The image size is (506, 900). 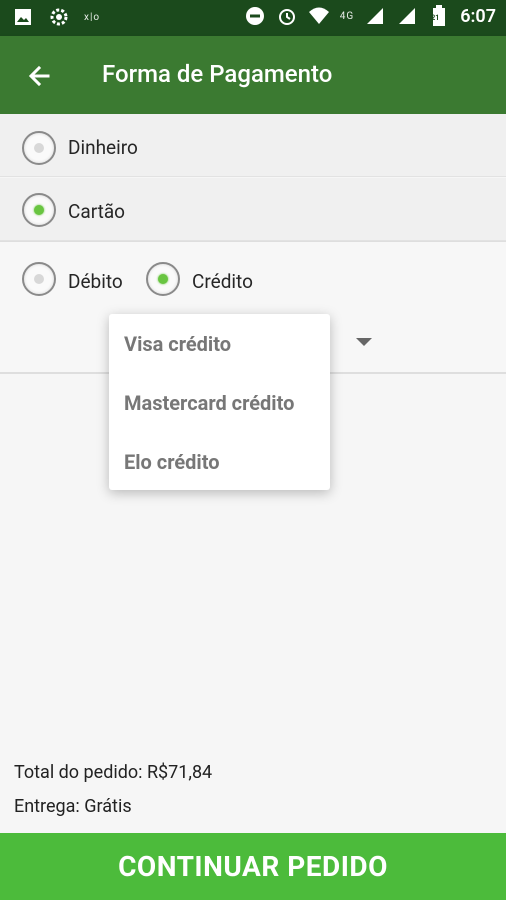 What do you see at coordinates (222, 281) in the screenshot?
I see `credit-label: Crédito` at bounding box center [222, 281].